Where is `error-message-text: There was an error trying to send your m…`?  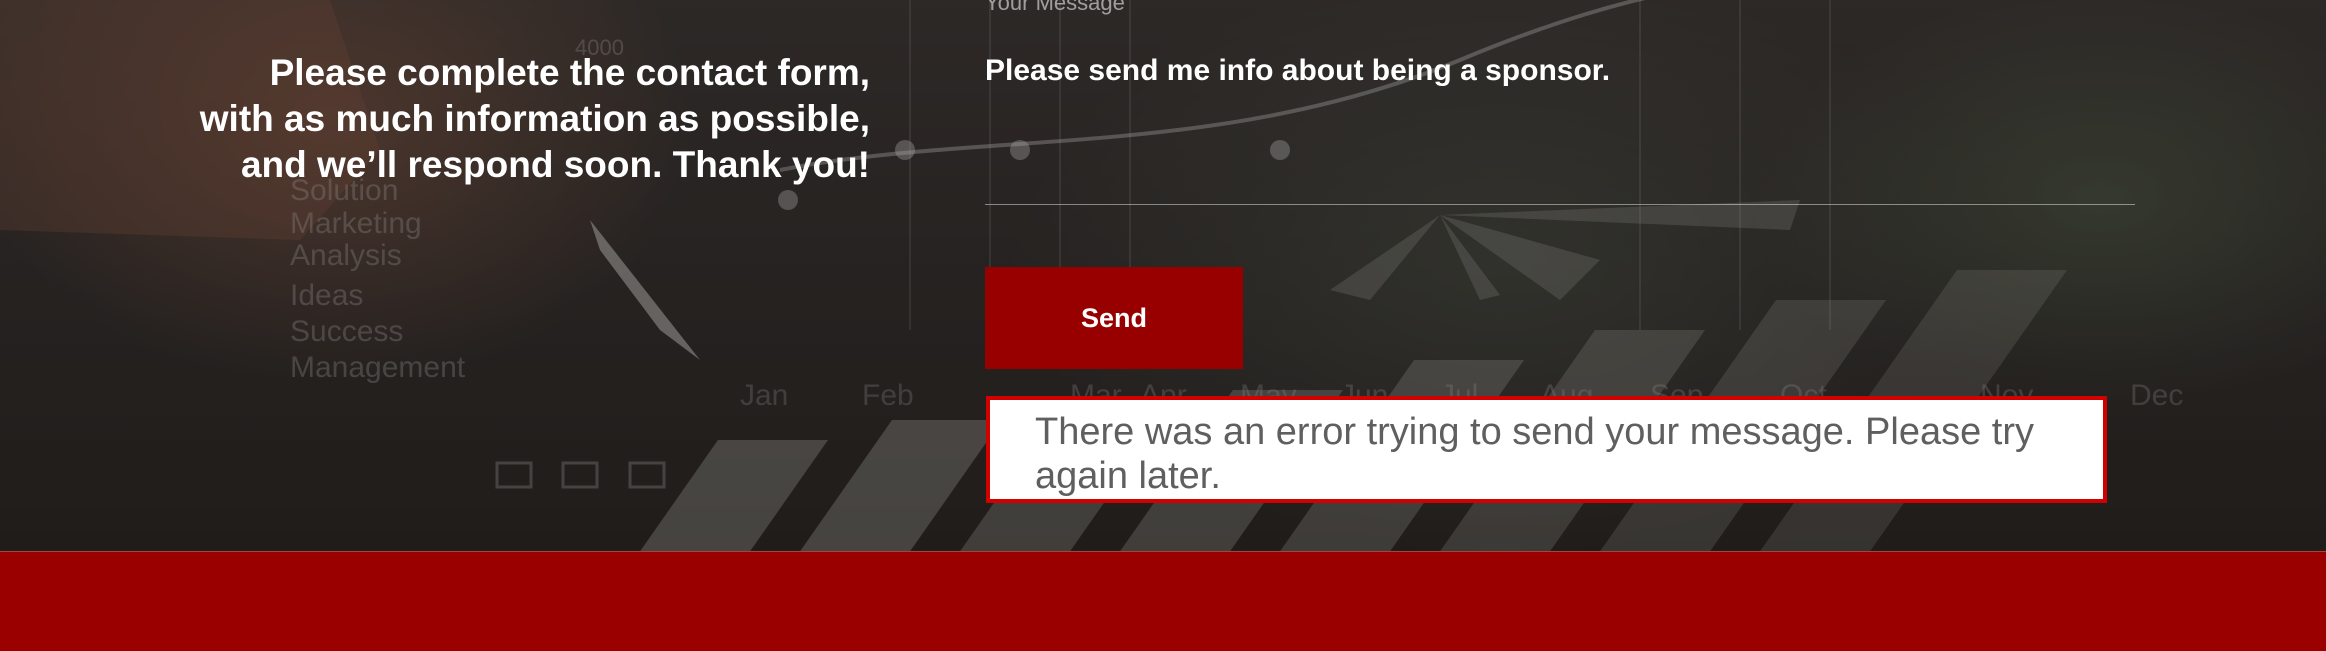
error-message-text: There was an error trying to send your m… is located at coordinates (1535, 454).